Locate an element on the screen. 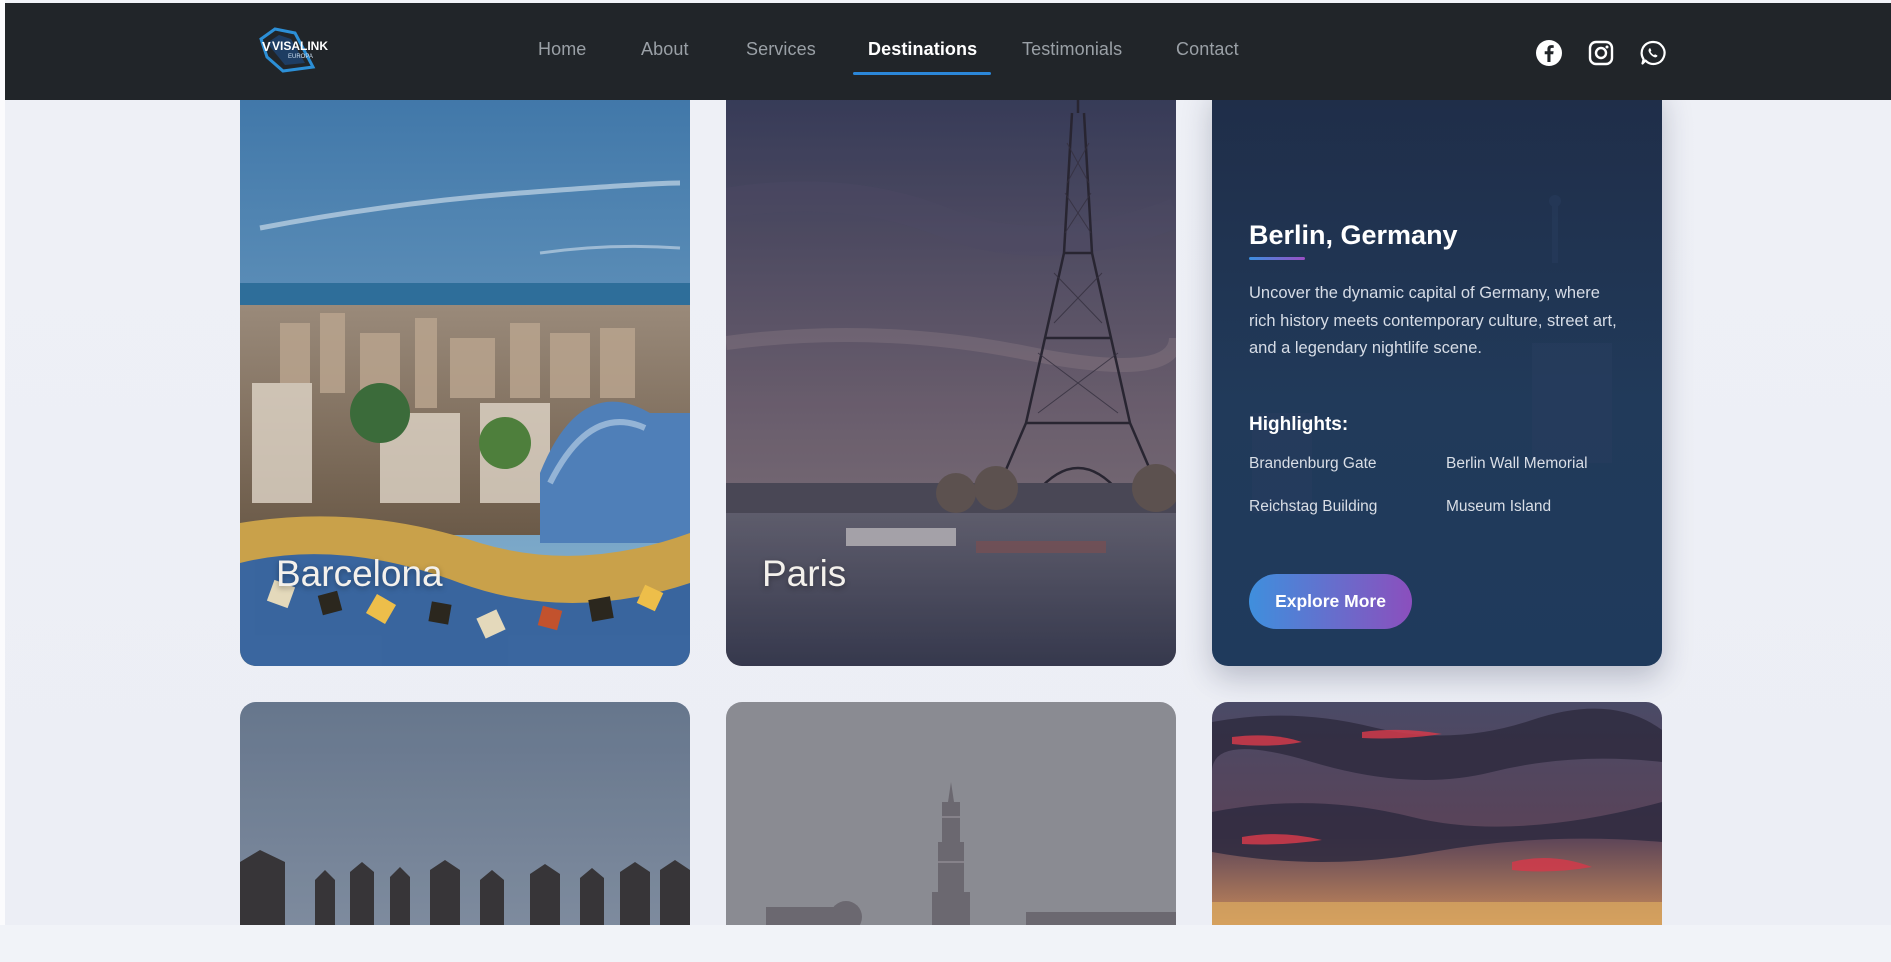 The image size is (1891, 962). highlights-heading: Highlights: is located at coordinates (1299, 424).